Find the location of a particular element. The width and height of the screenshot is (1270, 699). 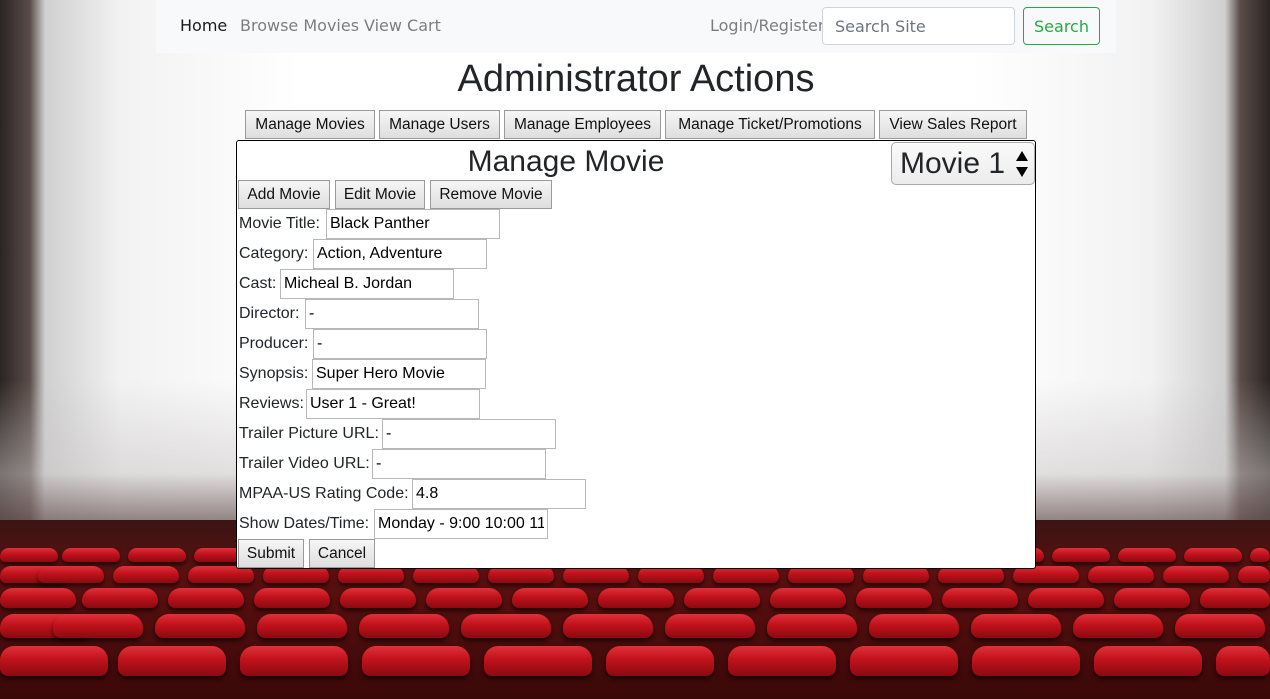

movie-select: Movie 1 is located at coordinates (963, 163).